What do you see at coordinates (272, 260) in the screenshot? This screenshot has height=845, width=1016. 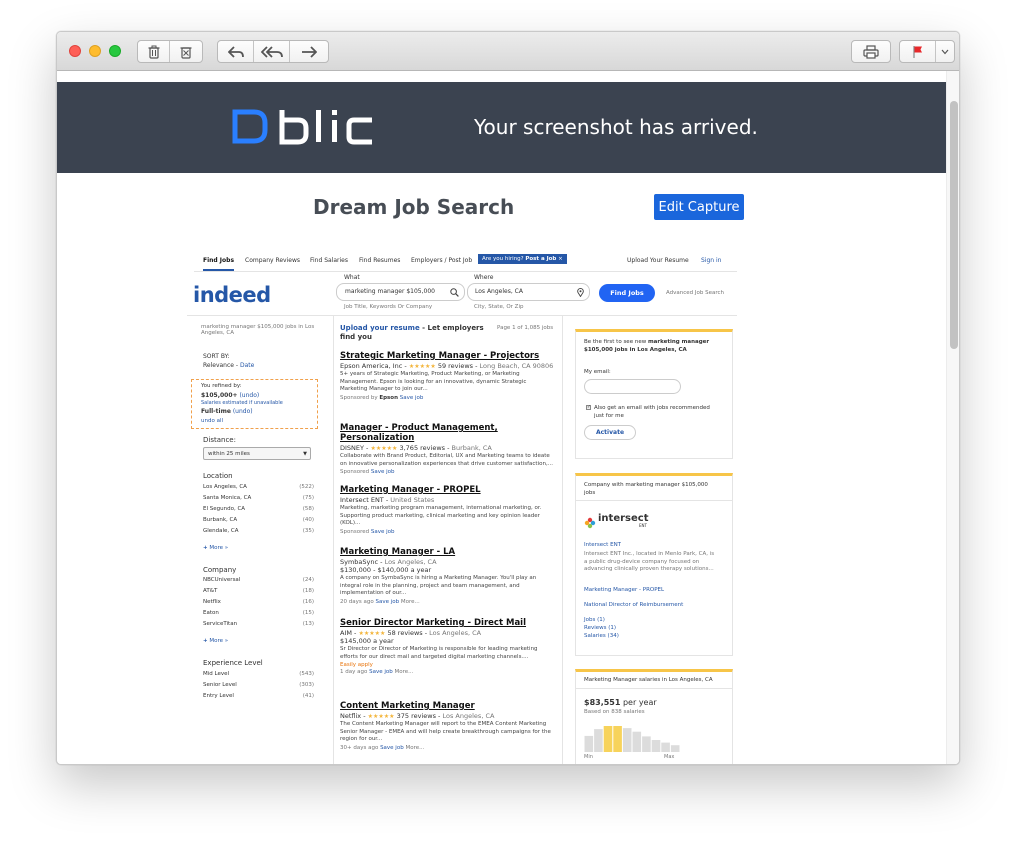 I see `nav-company-reviews: Company Reviews` at bounding box center [272, 260].